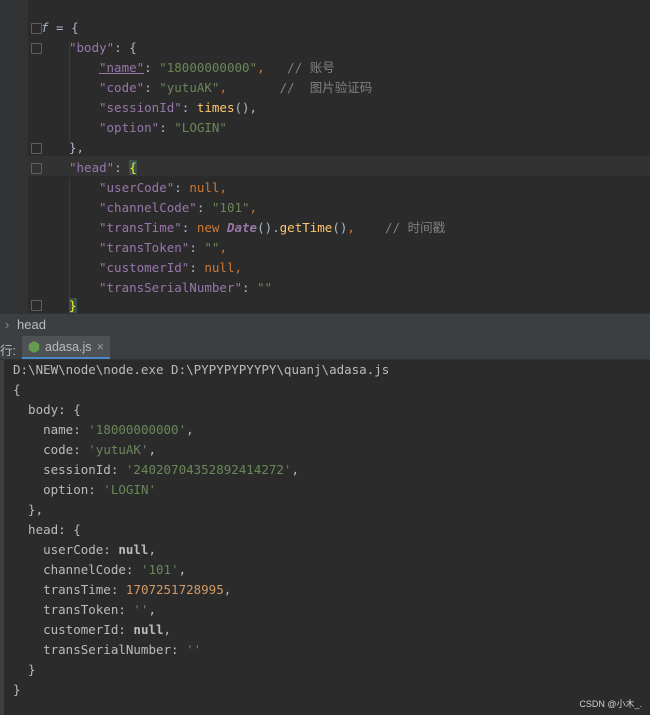 Image resolution: width=650 pixels, height=715 pixels. I want to click on tab-label: adasa.js, so click(68, 346).